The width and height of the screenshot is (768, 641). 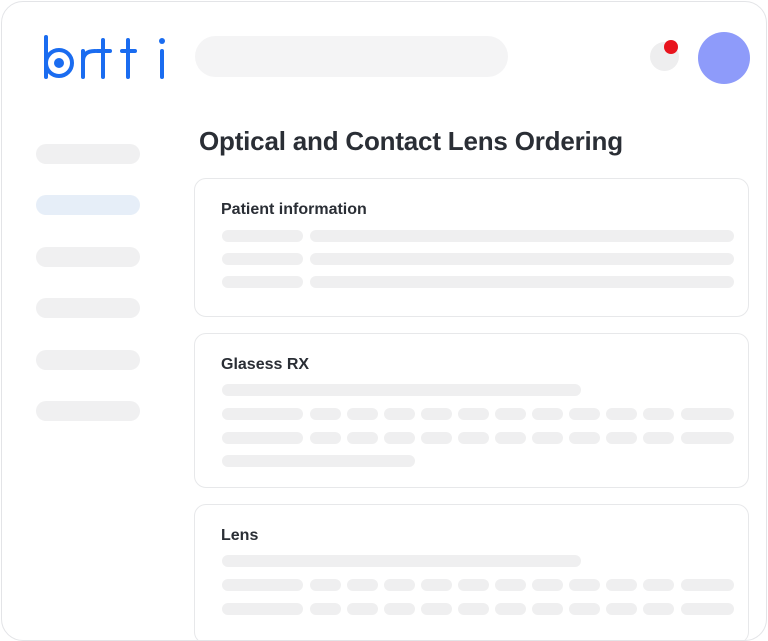 I want to click on barti-logo: barti, so click(x=105, y=57).